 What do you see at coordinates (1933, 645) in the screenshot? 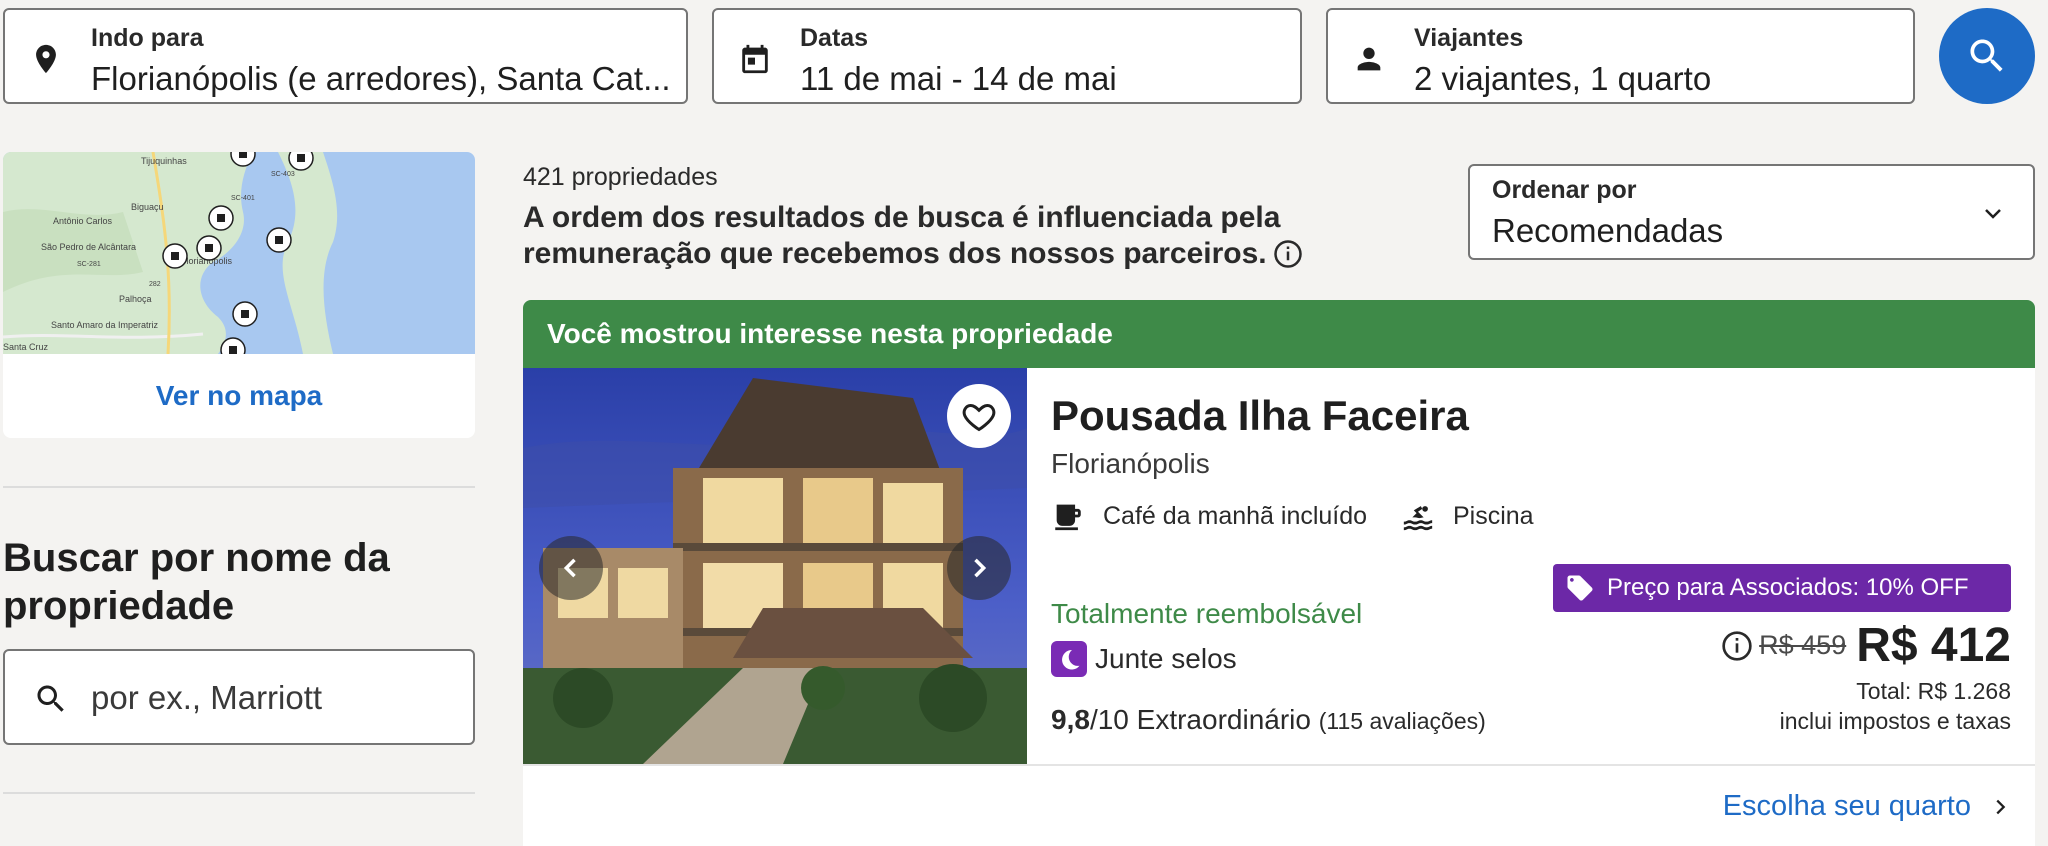
I see `current-price: R$ 412` at bounding box center [1933, 645].